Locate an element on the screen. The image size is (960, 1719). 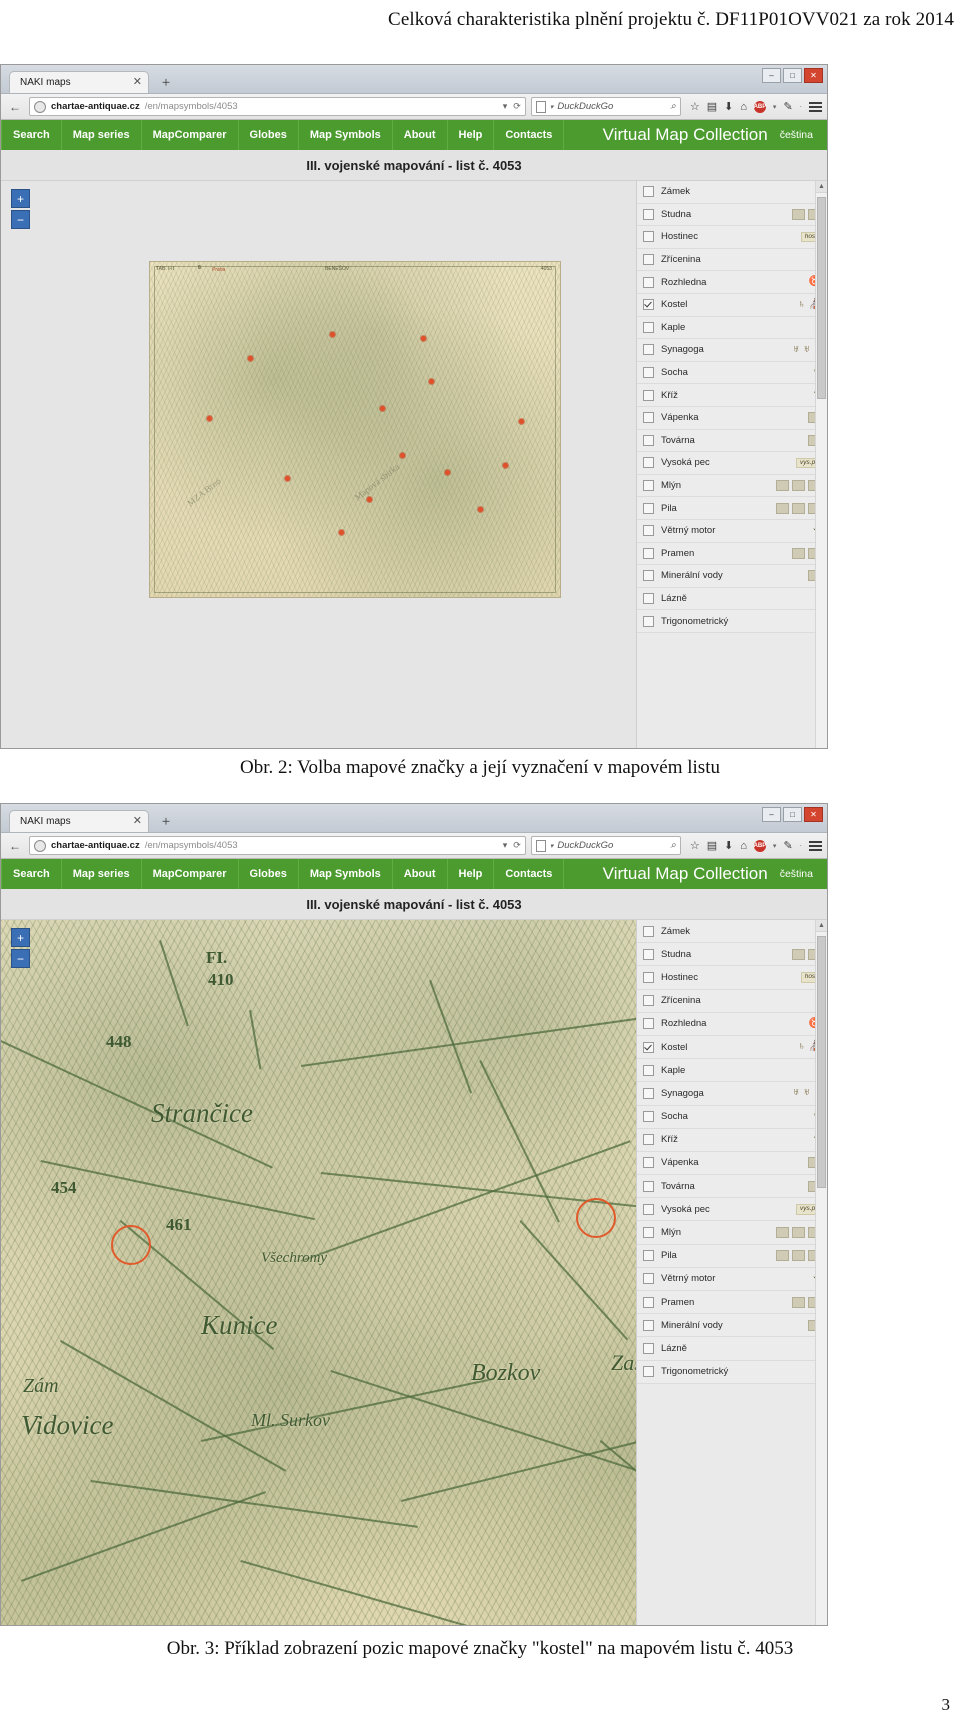
zoom-in-button: + is located at coordinates (20, 937).